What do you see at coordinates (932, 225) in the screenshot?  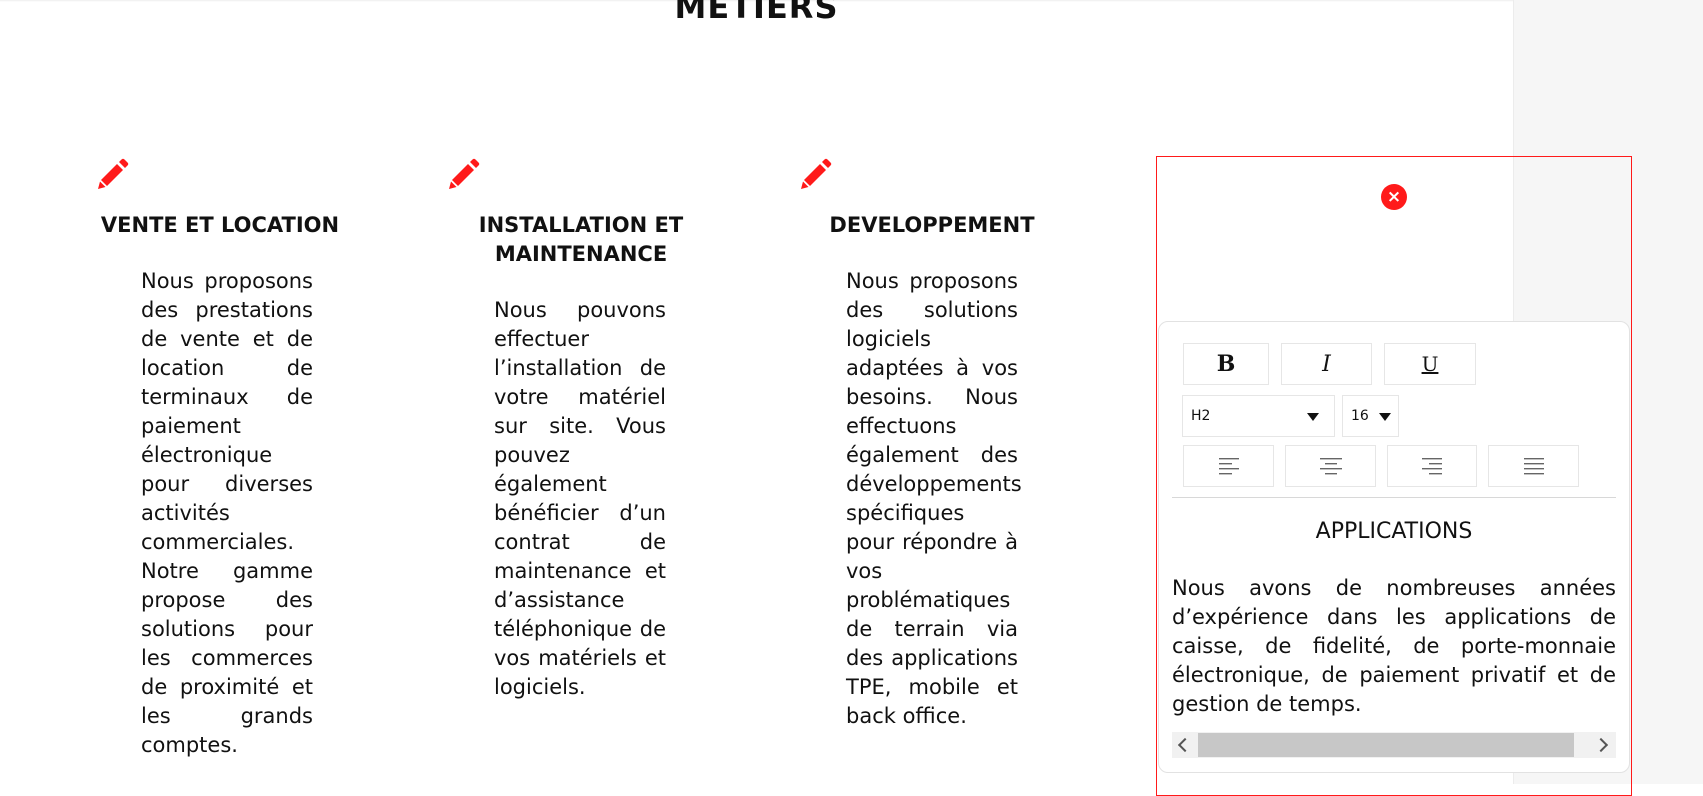 I see `column-heading-developpement: DEVELOPPEMENT` at bounding box center [932, 225].